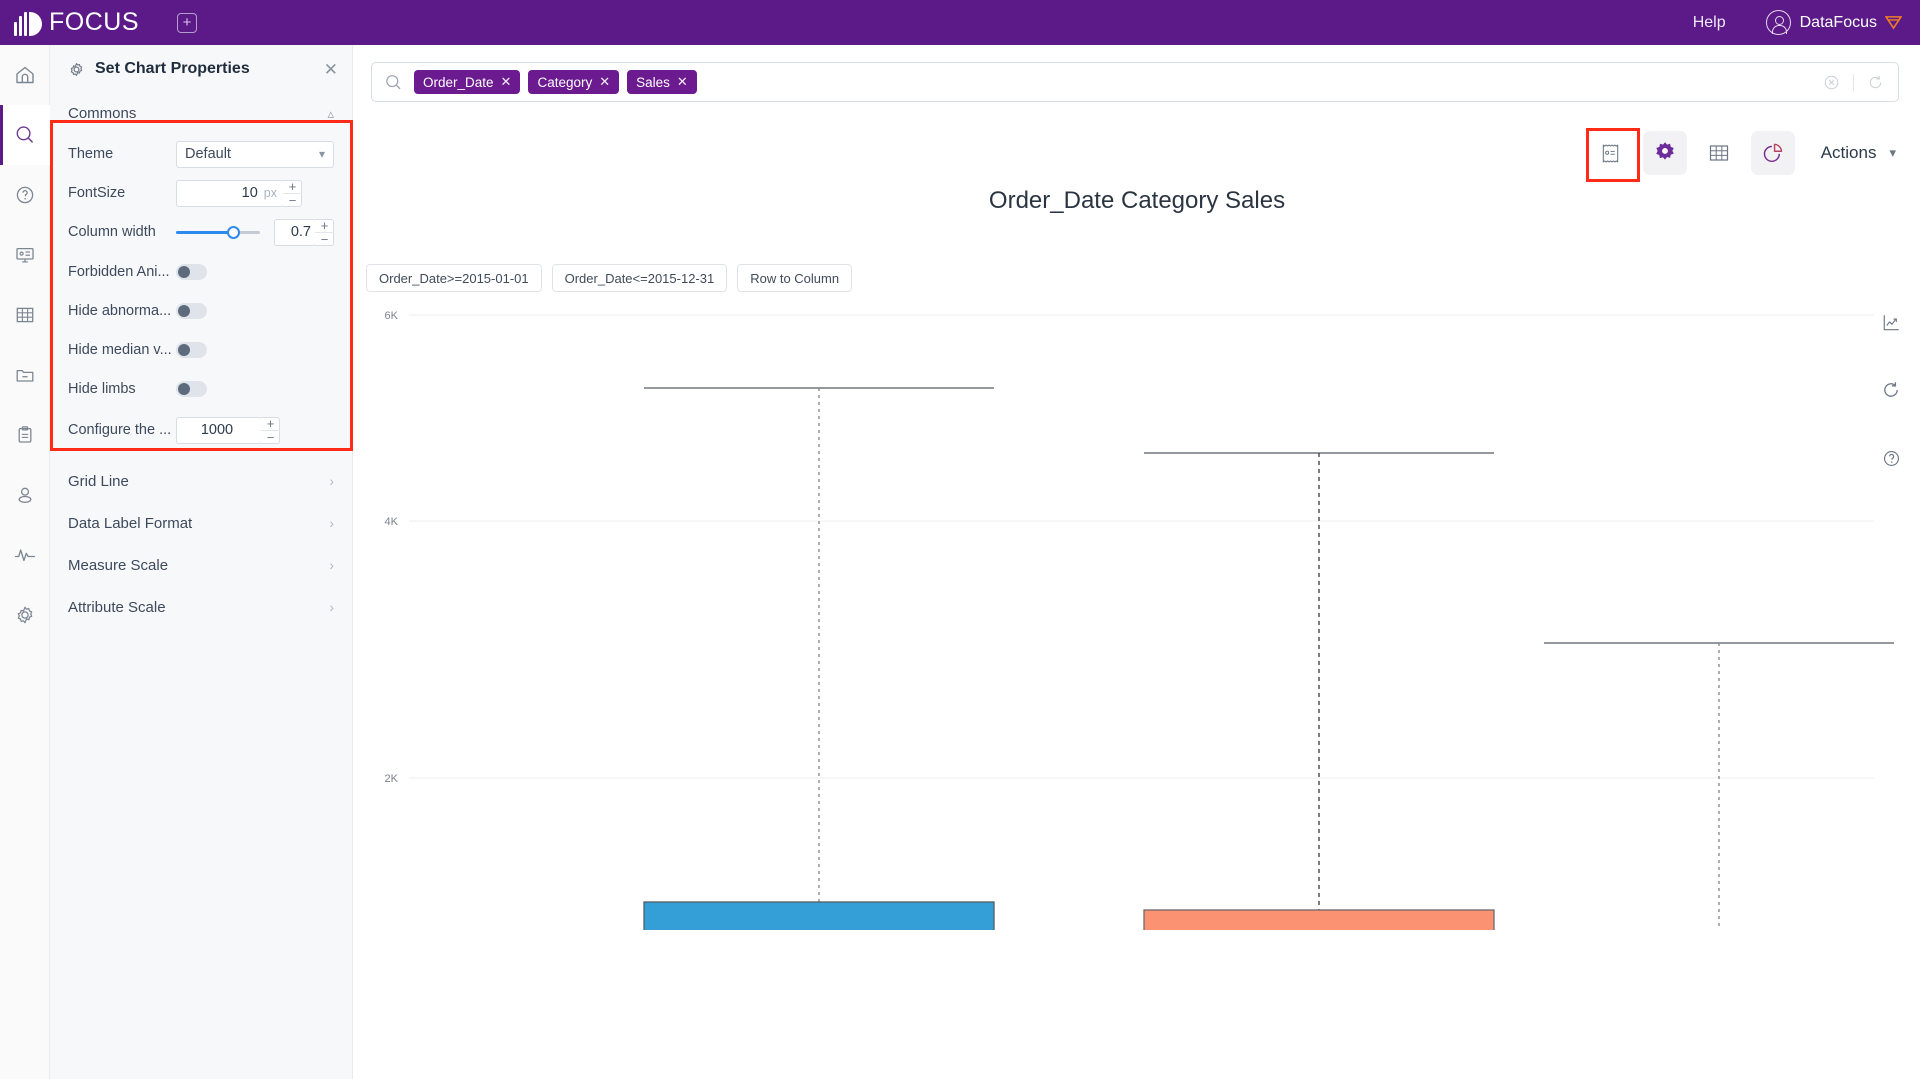  What do you see at coordinates (292, 200) in the screenshot?
I see `fontsize-decrement: −` at bounding box center [292, 200].